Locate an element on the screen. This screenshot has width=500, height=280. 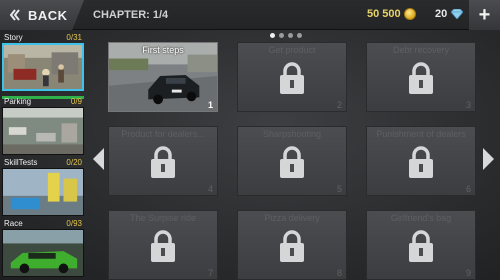
level-number: 8 is located at coordinates (339, 273).